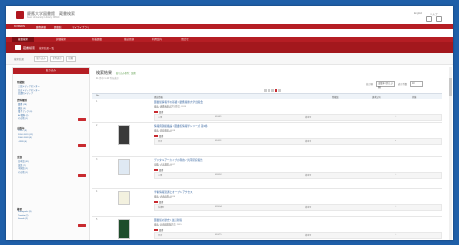  I want to click on sort-select: 出版年 (新しい順), so click(385, 84).